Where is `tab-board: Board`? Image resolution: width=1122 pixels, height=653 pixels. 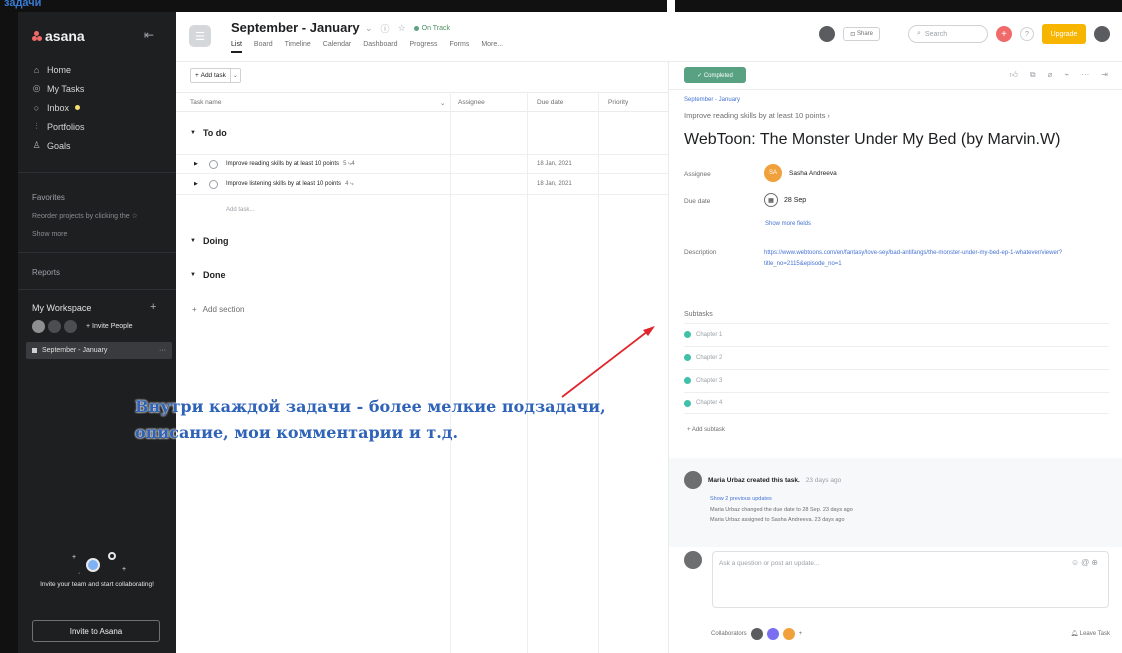
tab-board: Board is located at coordinates (263, 47).